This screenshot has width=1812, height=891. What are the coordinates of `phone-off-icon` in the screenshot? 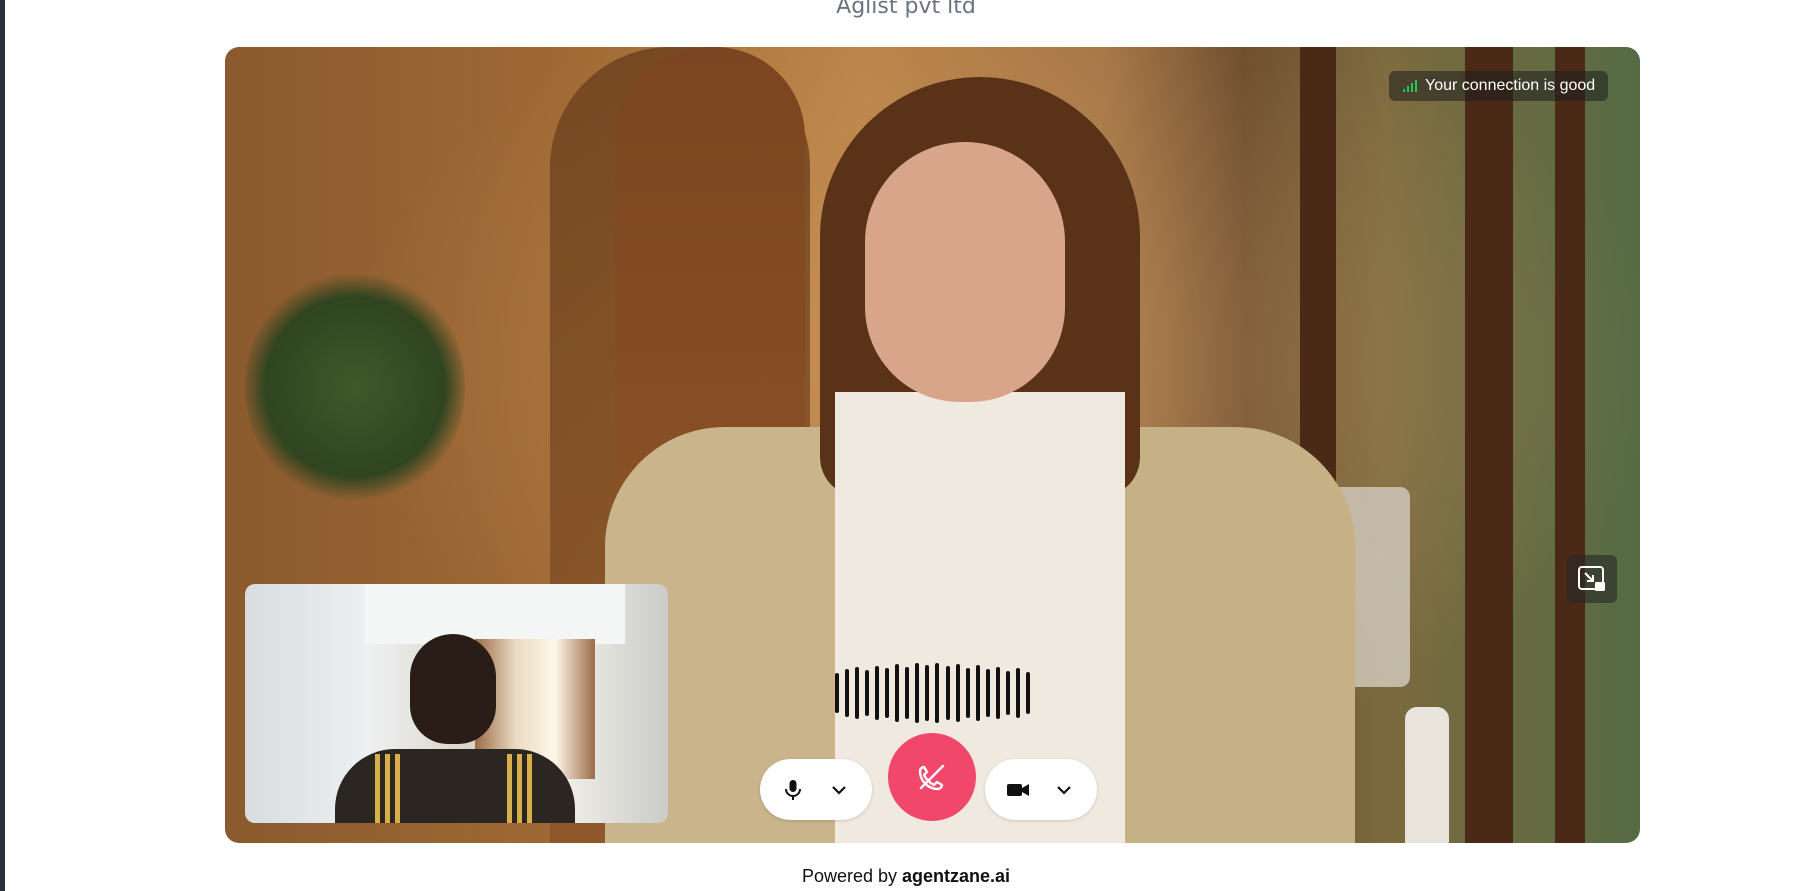 It's located at (931, 777).